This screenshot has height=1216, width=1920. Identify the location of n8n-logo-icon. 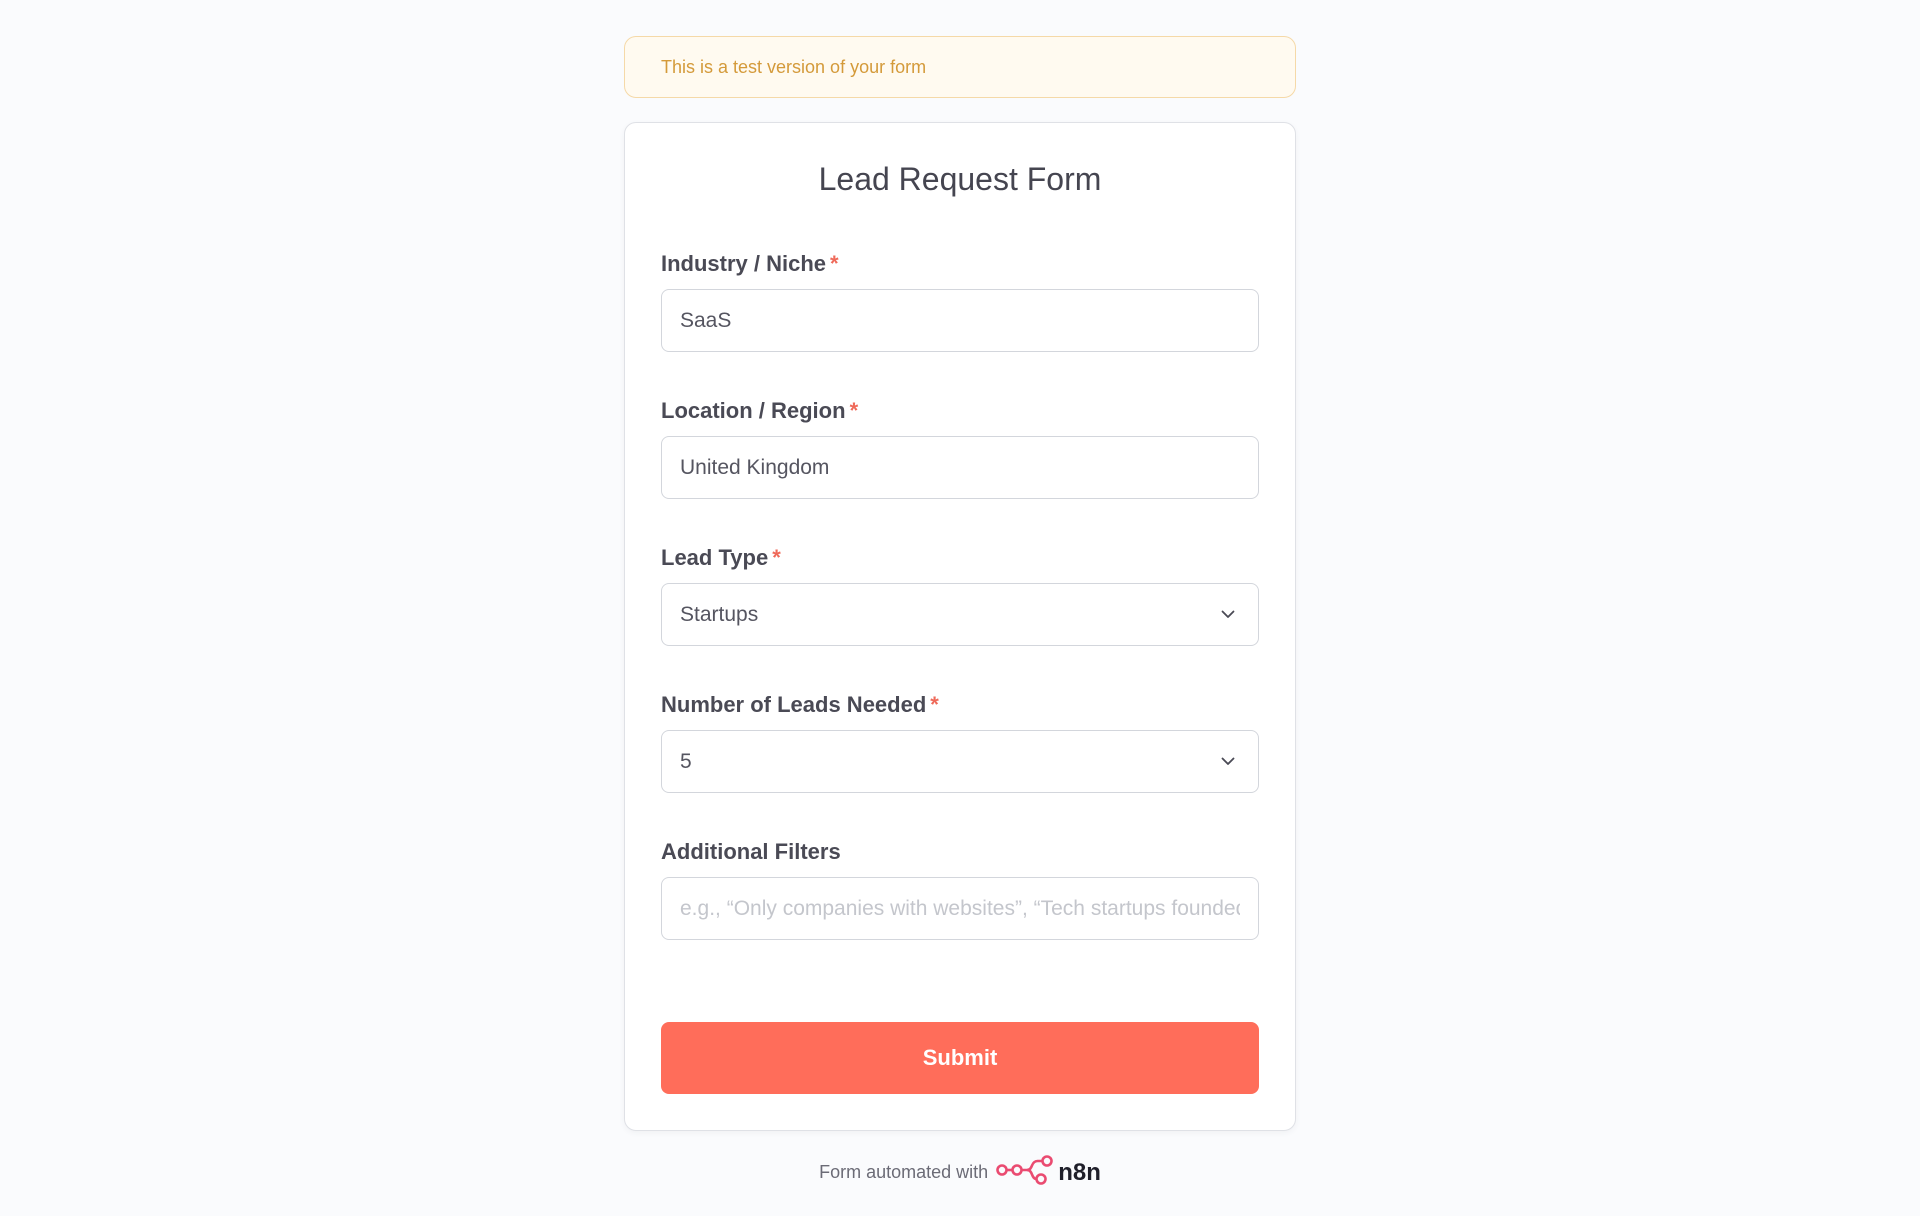
(1025, 1172).